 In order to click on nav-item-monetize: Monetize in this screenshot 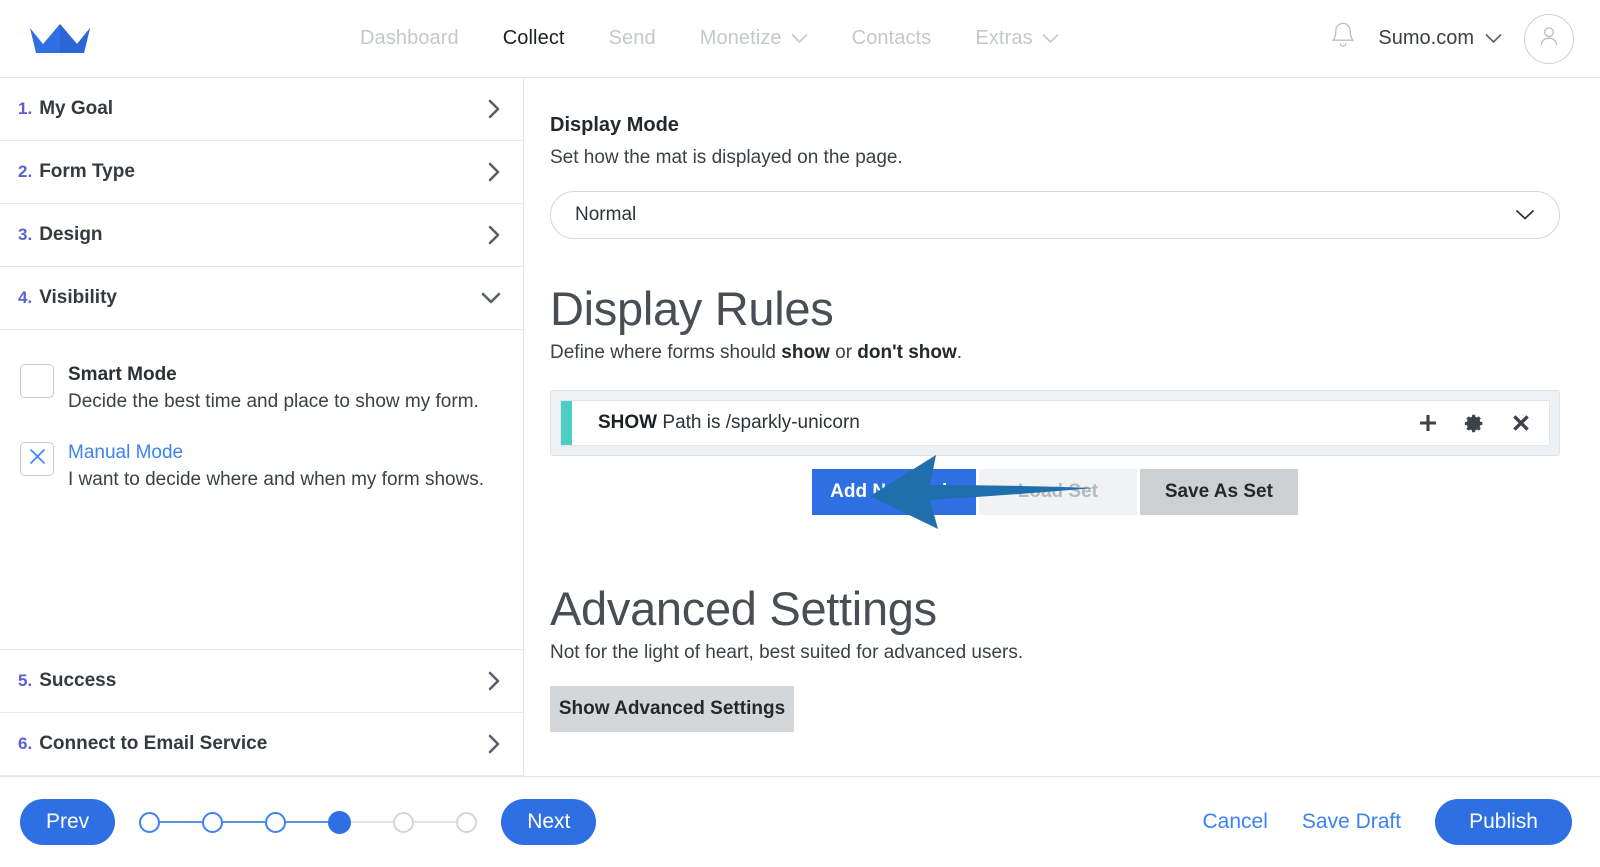, I will do `click(754, 38)`.